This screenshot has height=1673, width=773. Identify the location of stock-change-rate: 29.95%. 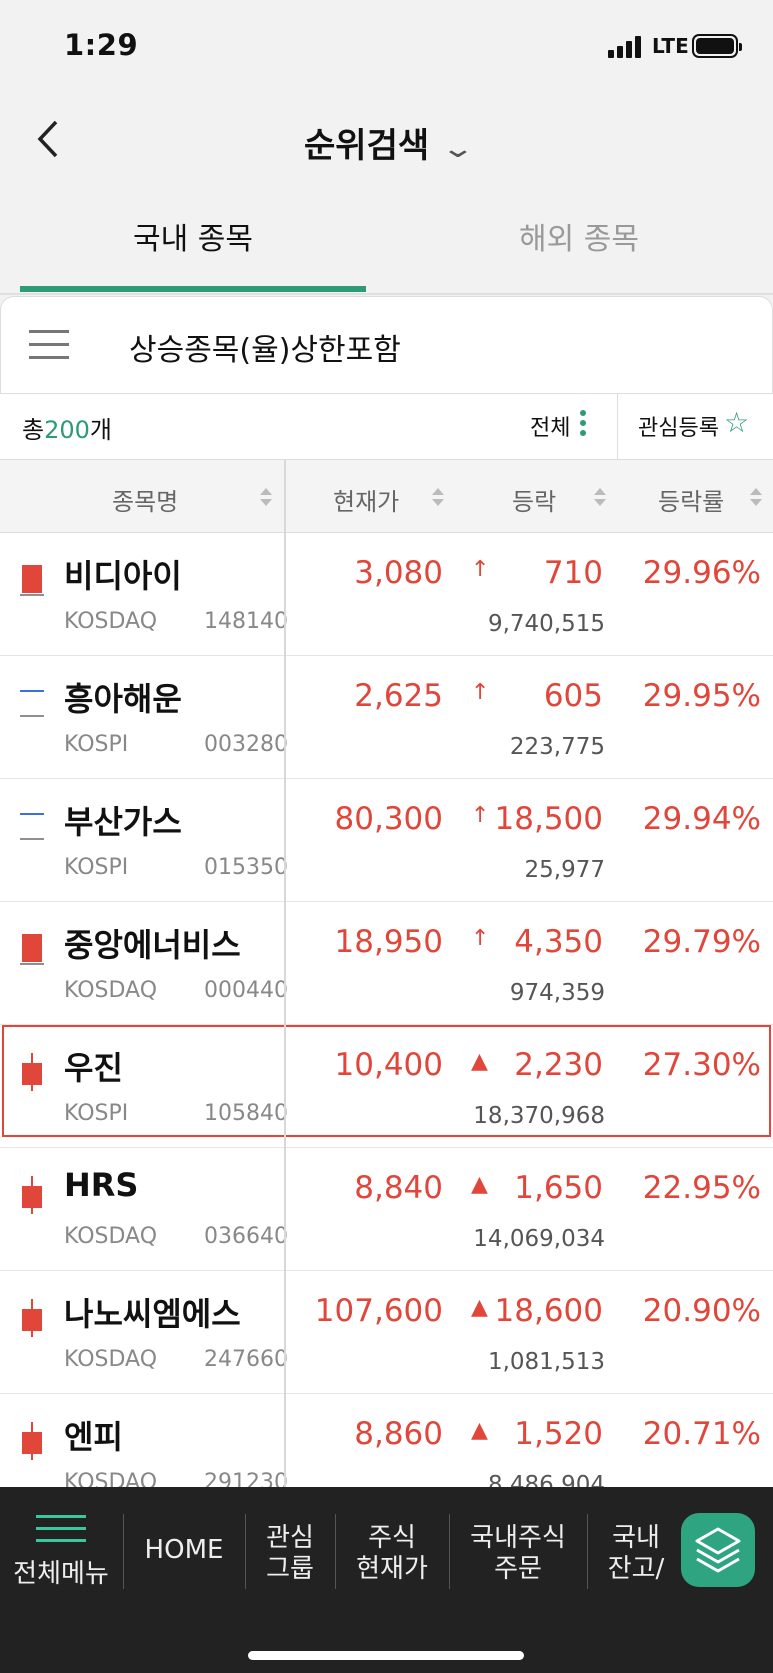
(701, 696).